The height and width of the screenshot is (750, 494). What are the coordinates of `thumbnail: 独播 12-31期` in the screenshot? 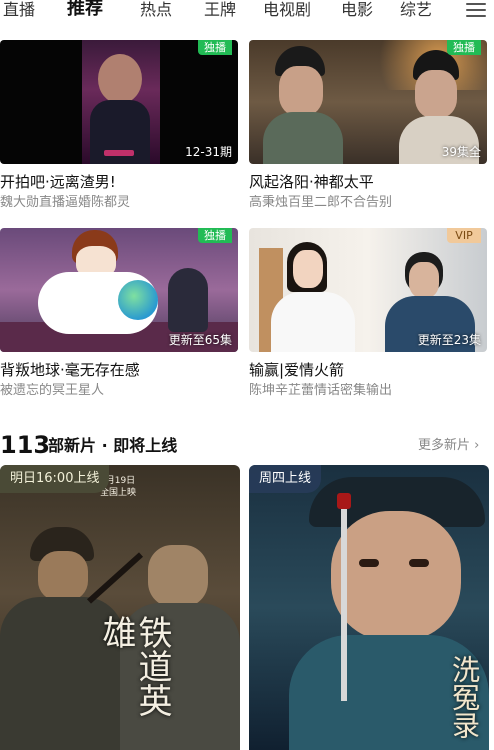 It's located at (119, 102).